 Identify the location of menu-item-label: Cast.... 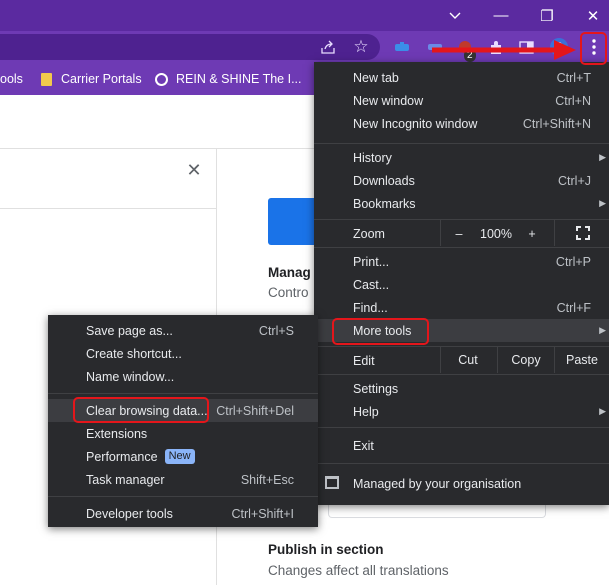
(371, 284).